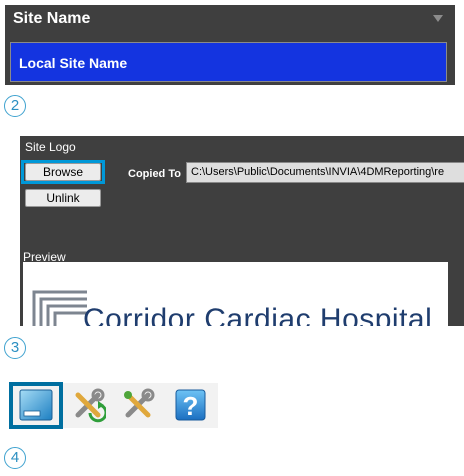 The width and height of the screenshot is (464, 476). I want to click on site-settings-icon, so click(36, 405).